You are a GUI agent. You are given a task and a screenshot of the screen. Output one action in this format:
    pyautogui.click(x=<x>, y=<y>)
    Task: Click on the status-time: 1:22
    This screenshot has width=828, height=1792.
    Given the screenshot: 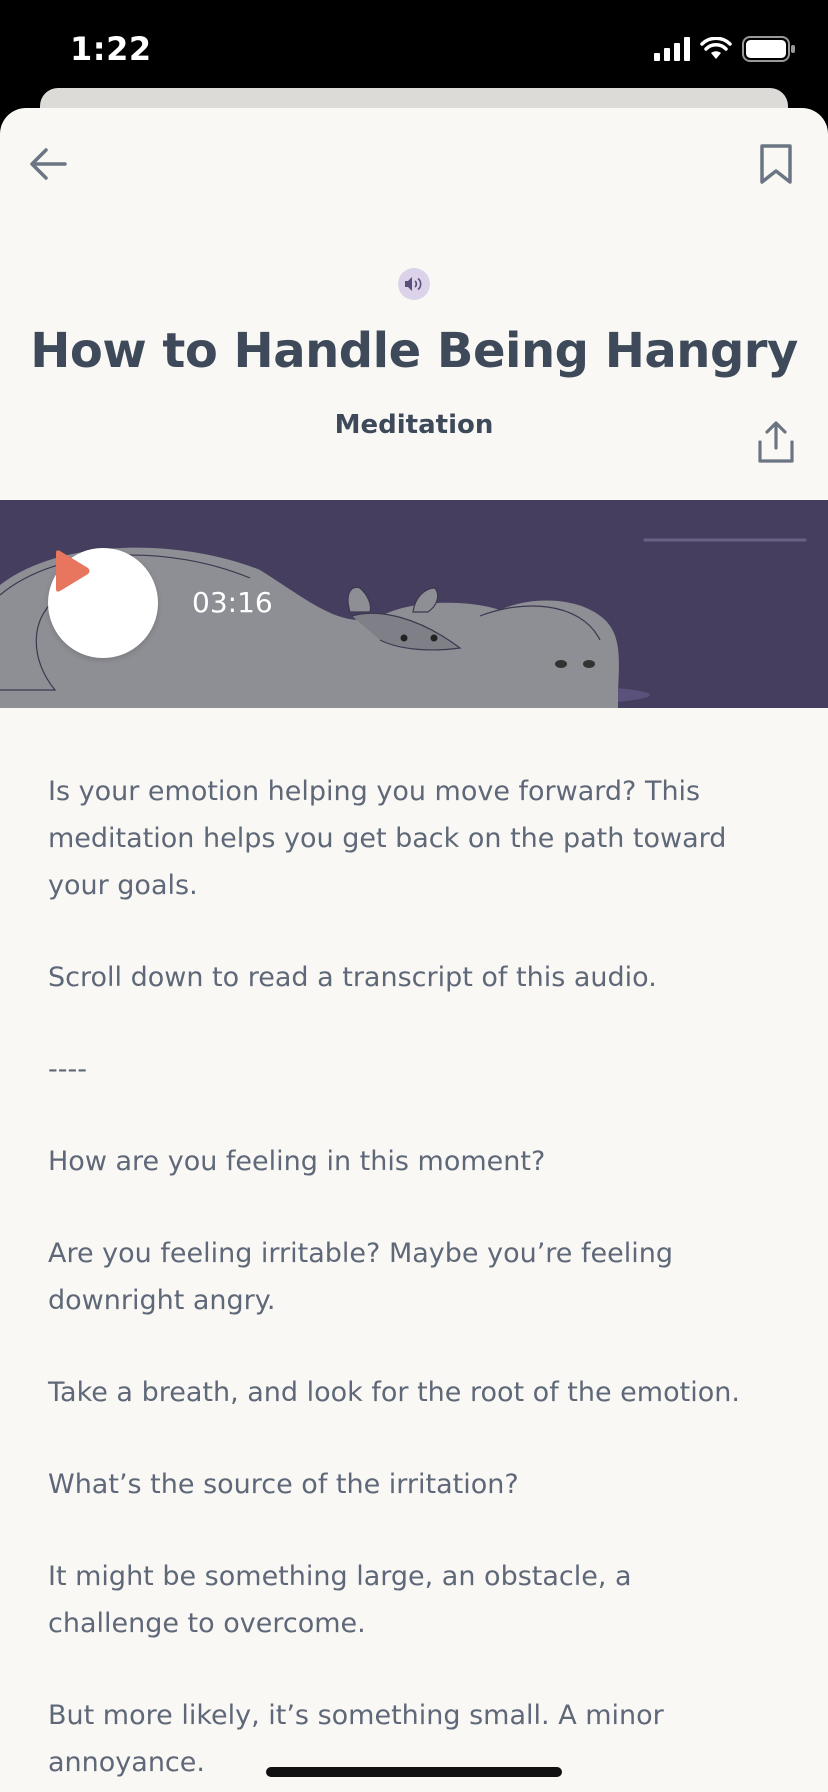 What is the action you would take?
    pyautogui.click(x=111, y=49)
    